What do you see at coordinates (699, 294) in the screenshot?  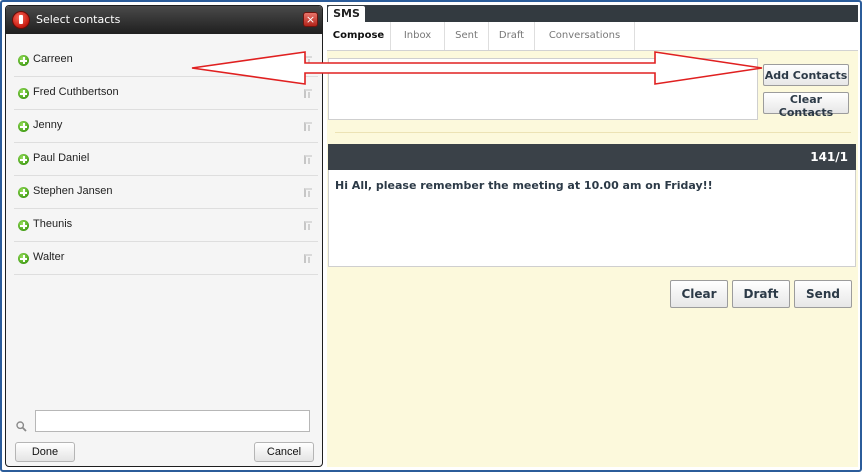 I see `clear-button: Clear` at bounding box center [699, 294].